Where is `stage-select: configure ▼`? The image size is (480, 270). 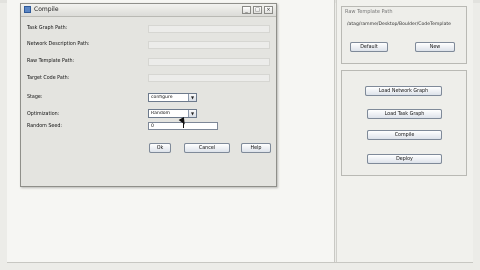 stage-select: configure ▼ is located at coordinates (172, 97).